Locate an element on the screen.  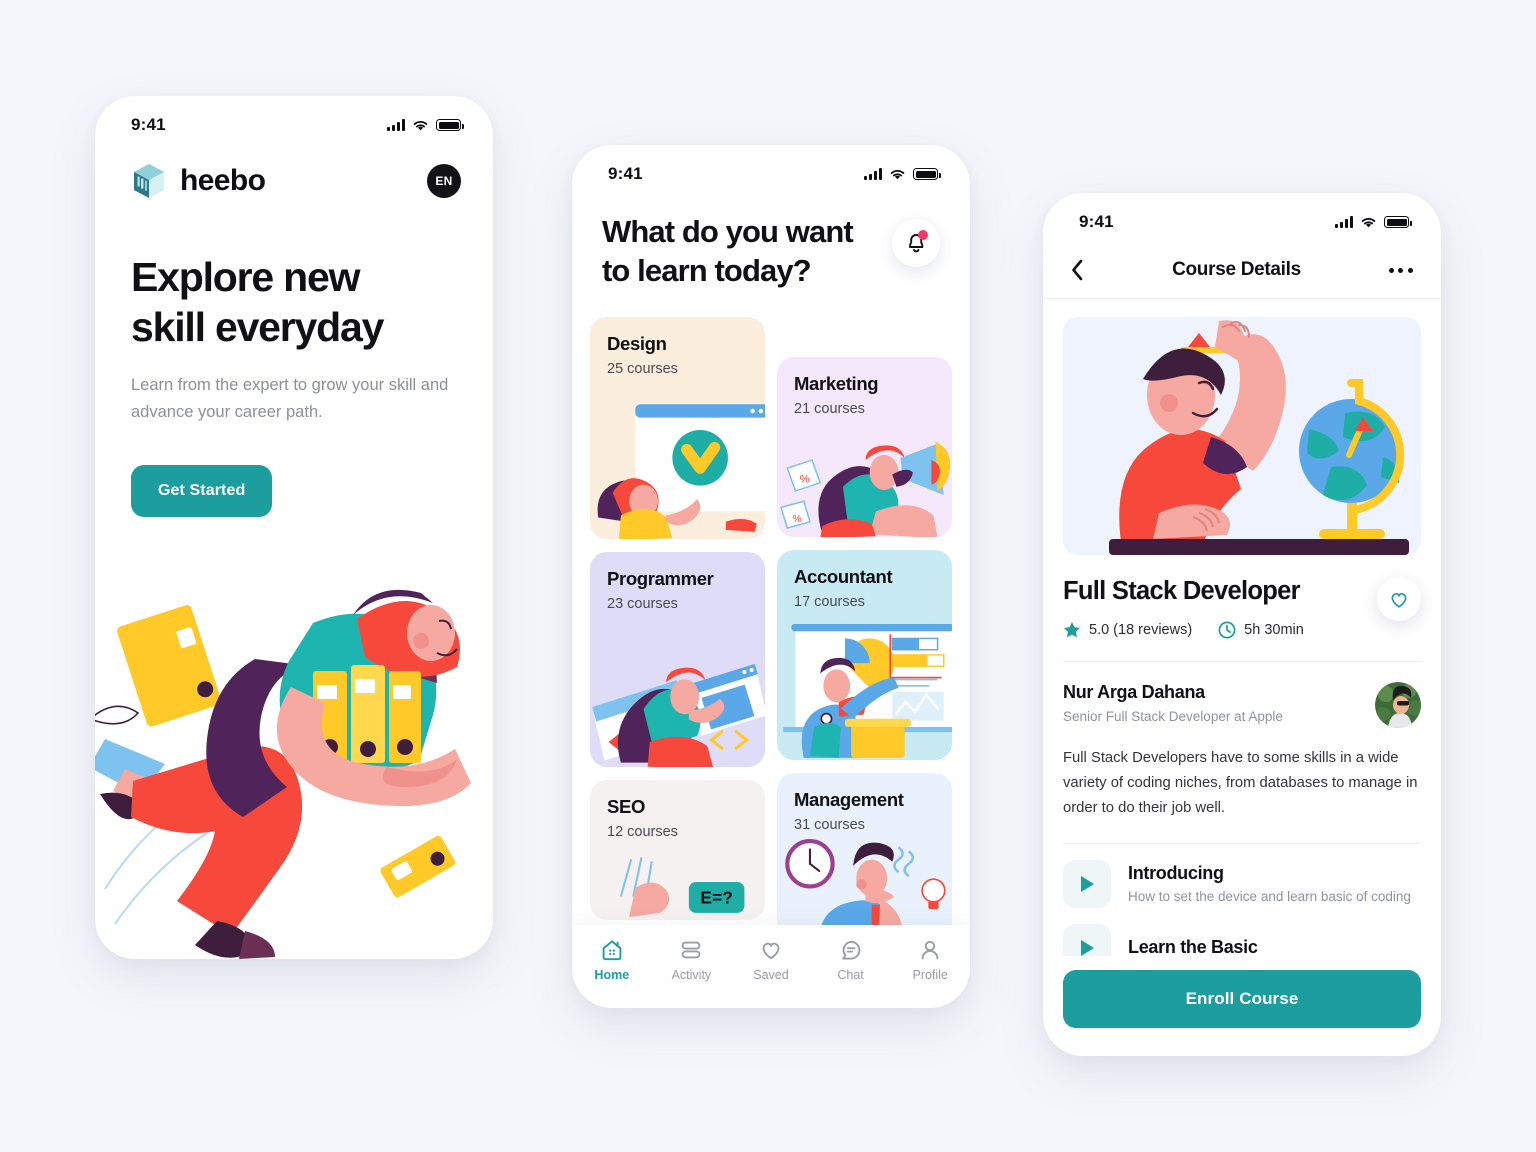
category-title: Programmer is located at coordinates (660, 578).